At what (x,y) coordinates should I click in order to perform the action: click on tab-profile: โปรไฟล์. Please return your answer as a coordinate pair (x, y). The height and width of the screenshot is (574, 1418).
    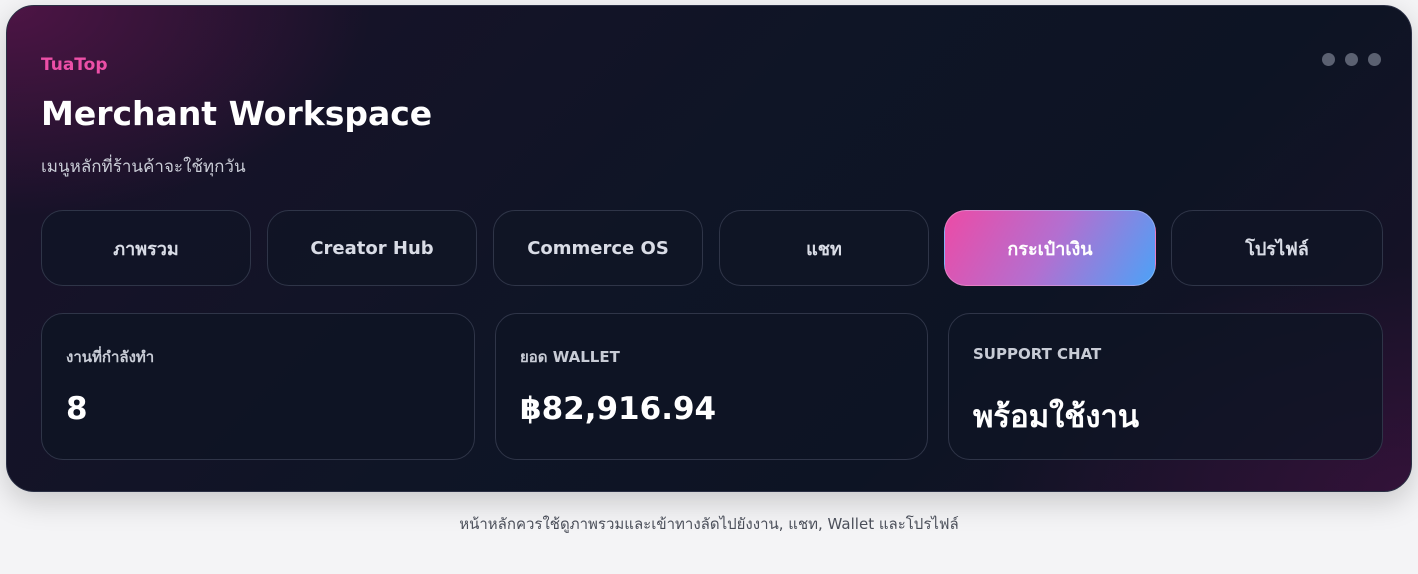
    Looking at the image, I should click on (1277, 248).